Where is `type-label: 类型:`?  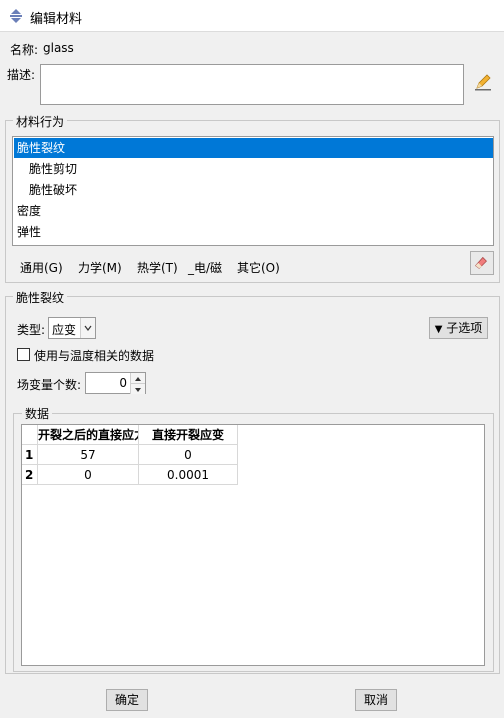
type-label: 类型: is located at coordinates (31, 330).